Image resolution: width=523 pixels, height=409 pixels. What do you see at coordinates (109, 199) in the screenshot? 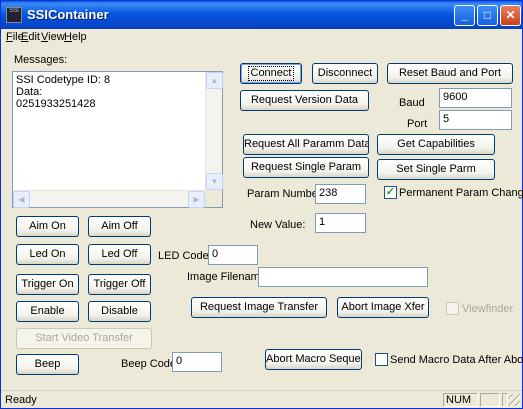
I see `messages-horizontal-scrollbar: ◀ ▶` at bounding box center [109, 199].